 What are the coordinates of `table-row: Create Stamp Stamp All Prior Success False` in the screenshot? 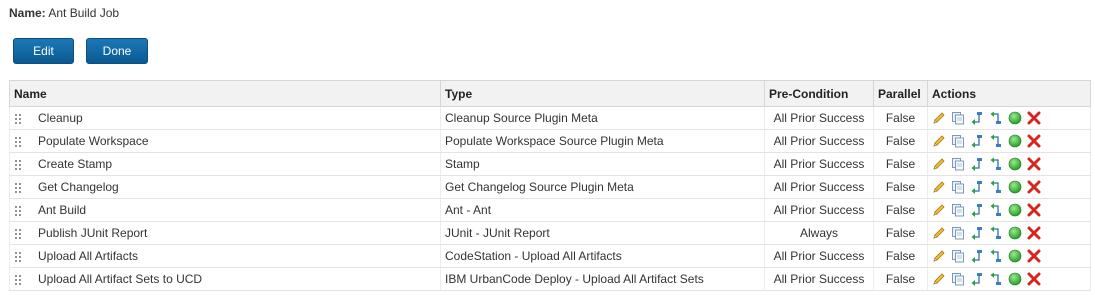 It's located at (550, 164).